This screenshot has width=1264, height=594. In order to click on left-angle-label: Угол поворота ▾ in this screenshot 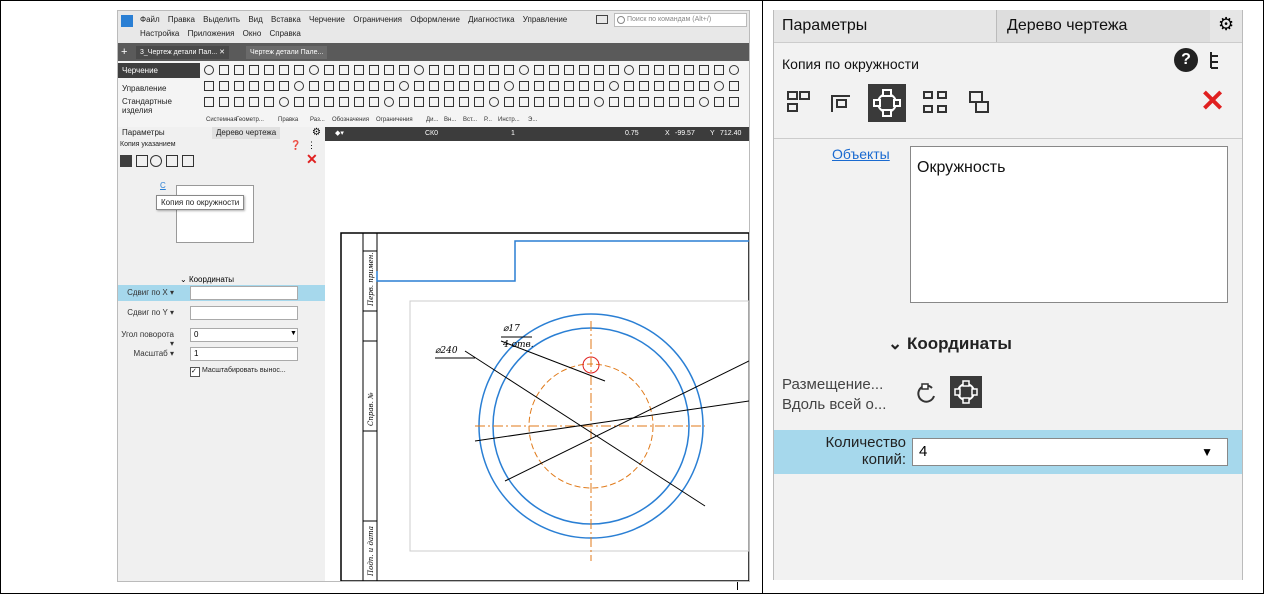, I will do `click(146, 339)`.